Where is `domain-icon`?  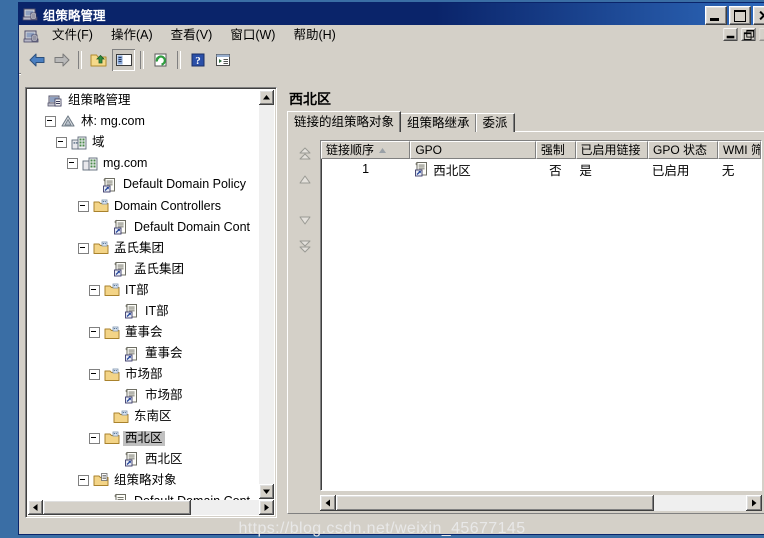
domain-icon is located at coordinates (90, 164).